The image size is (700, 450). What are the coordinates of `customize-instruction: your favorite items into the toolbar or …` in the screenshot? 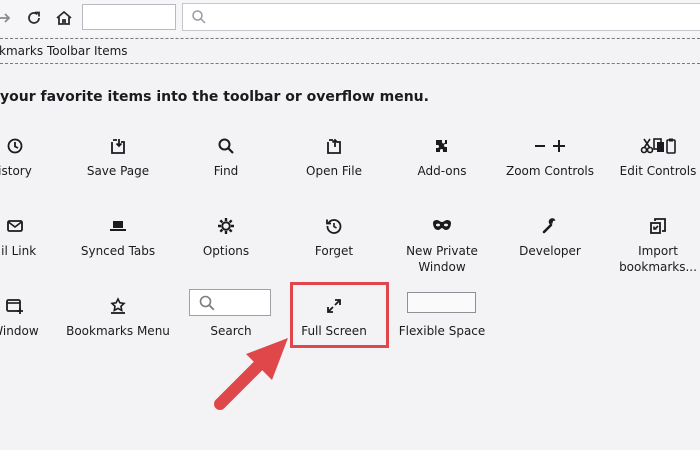 It's located at (214, 97).